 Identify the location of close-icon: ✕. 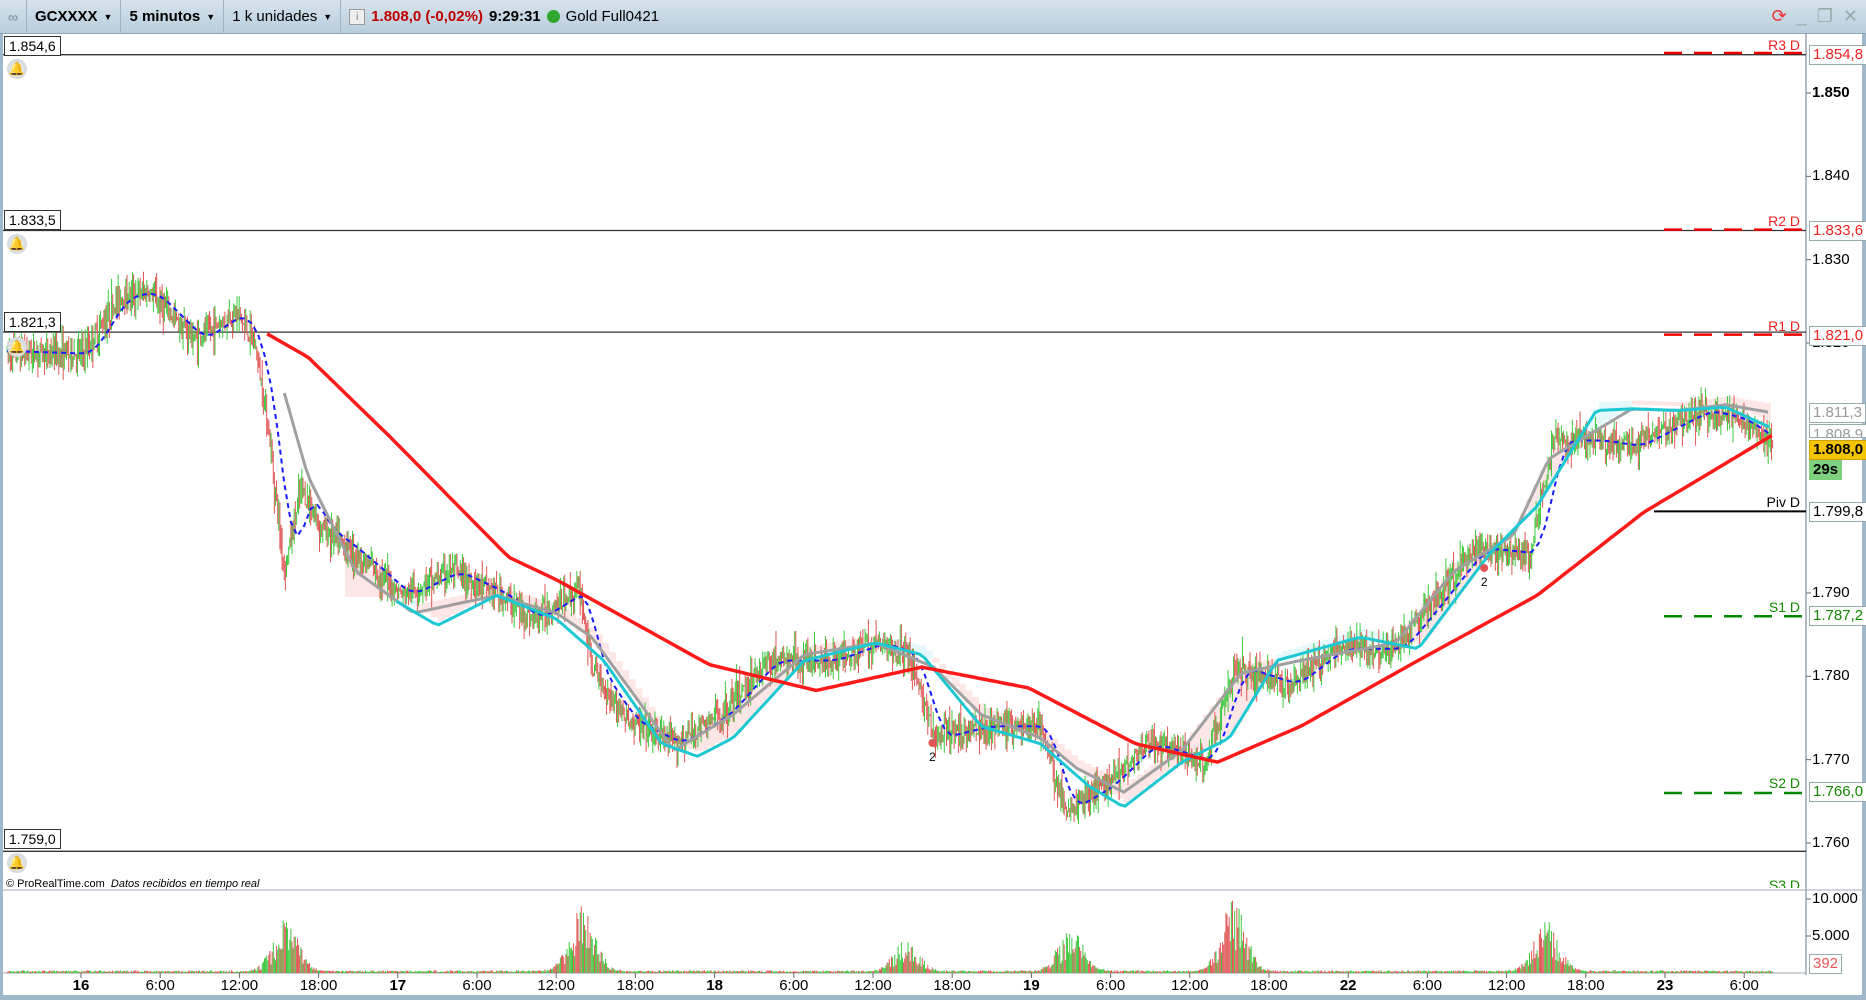
(1850, 16).